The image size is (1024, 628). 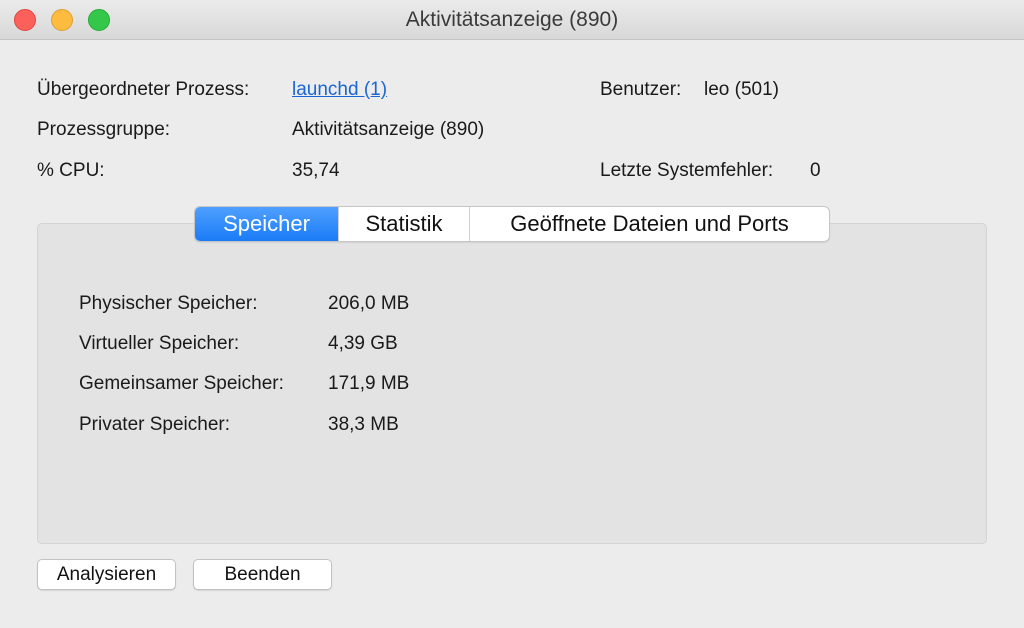 What do you see at coordinates (143, 89) in the screenshot?
I see `parent-process-label: Übergeordneter Prozess:` at bounding box center [143, 89].